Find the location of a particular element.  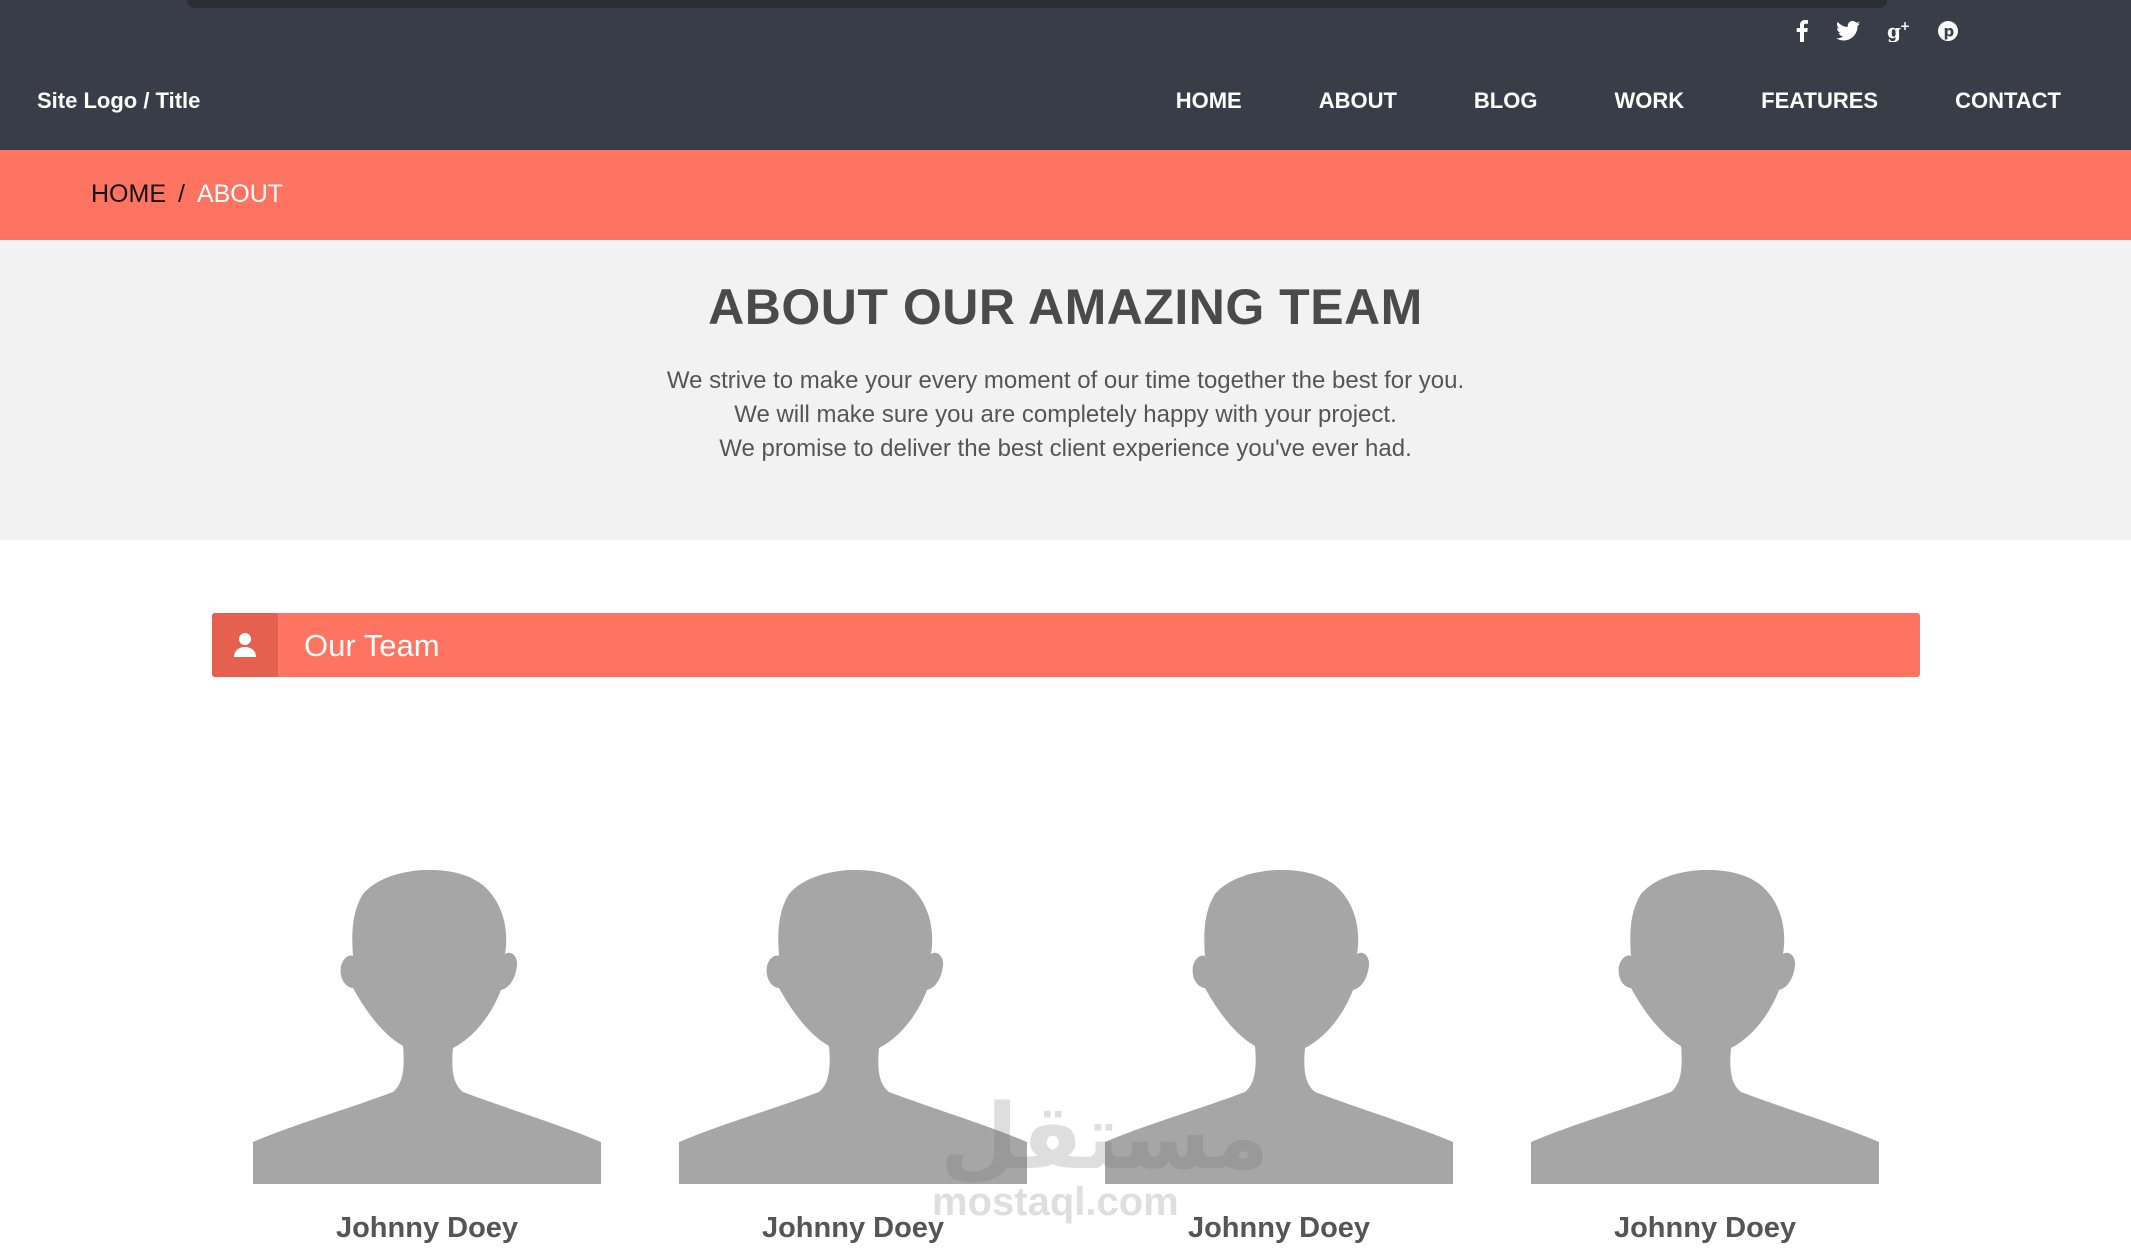

pinterest-icon: p is located at coordinates (1948, 31).